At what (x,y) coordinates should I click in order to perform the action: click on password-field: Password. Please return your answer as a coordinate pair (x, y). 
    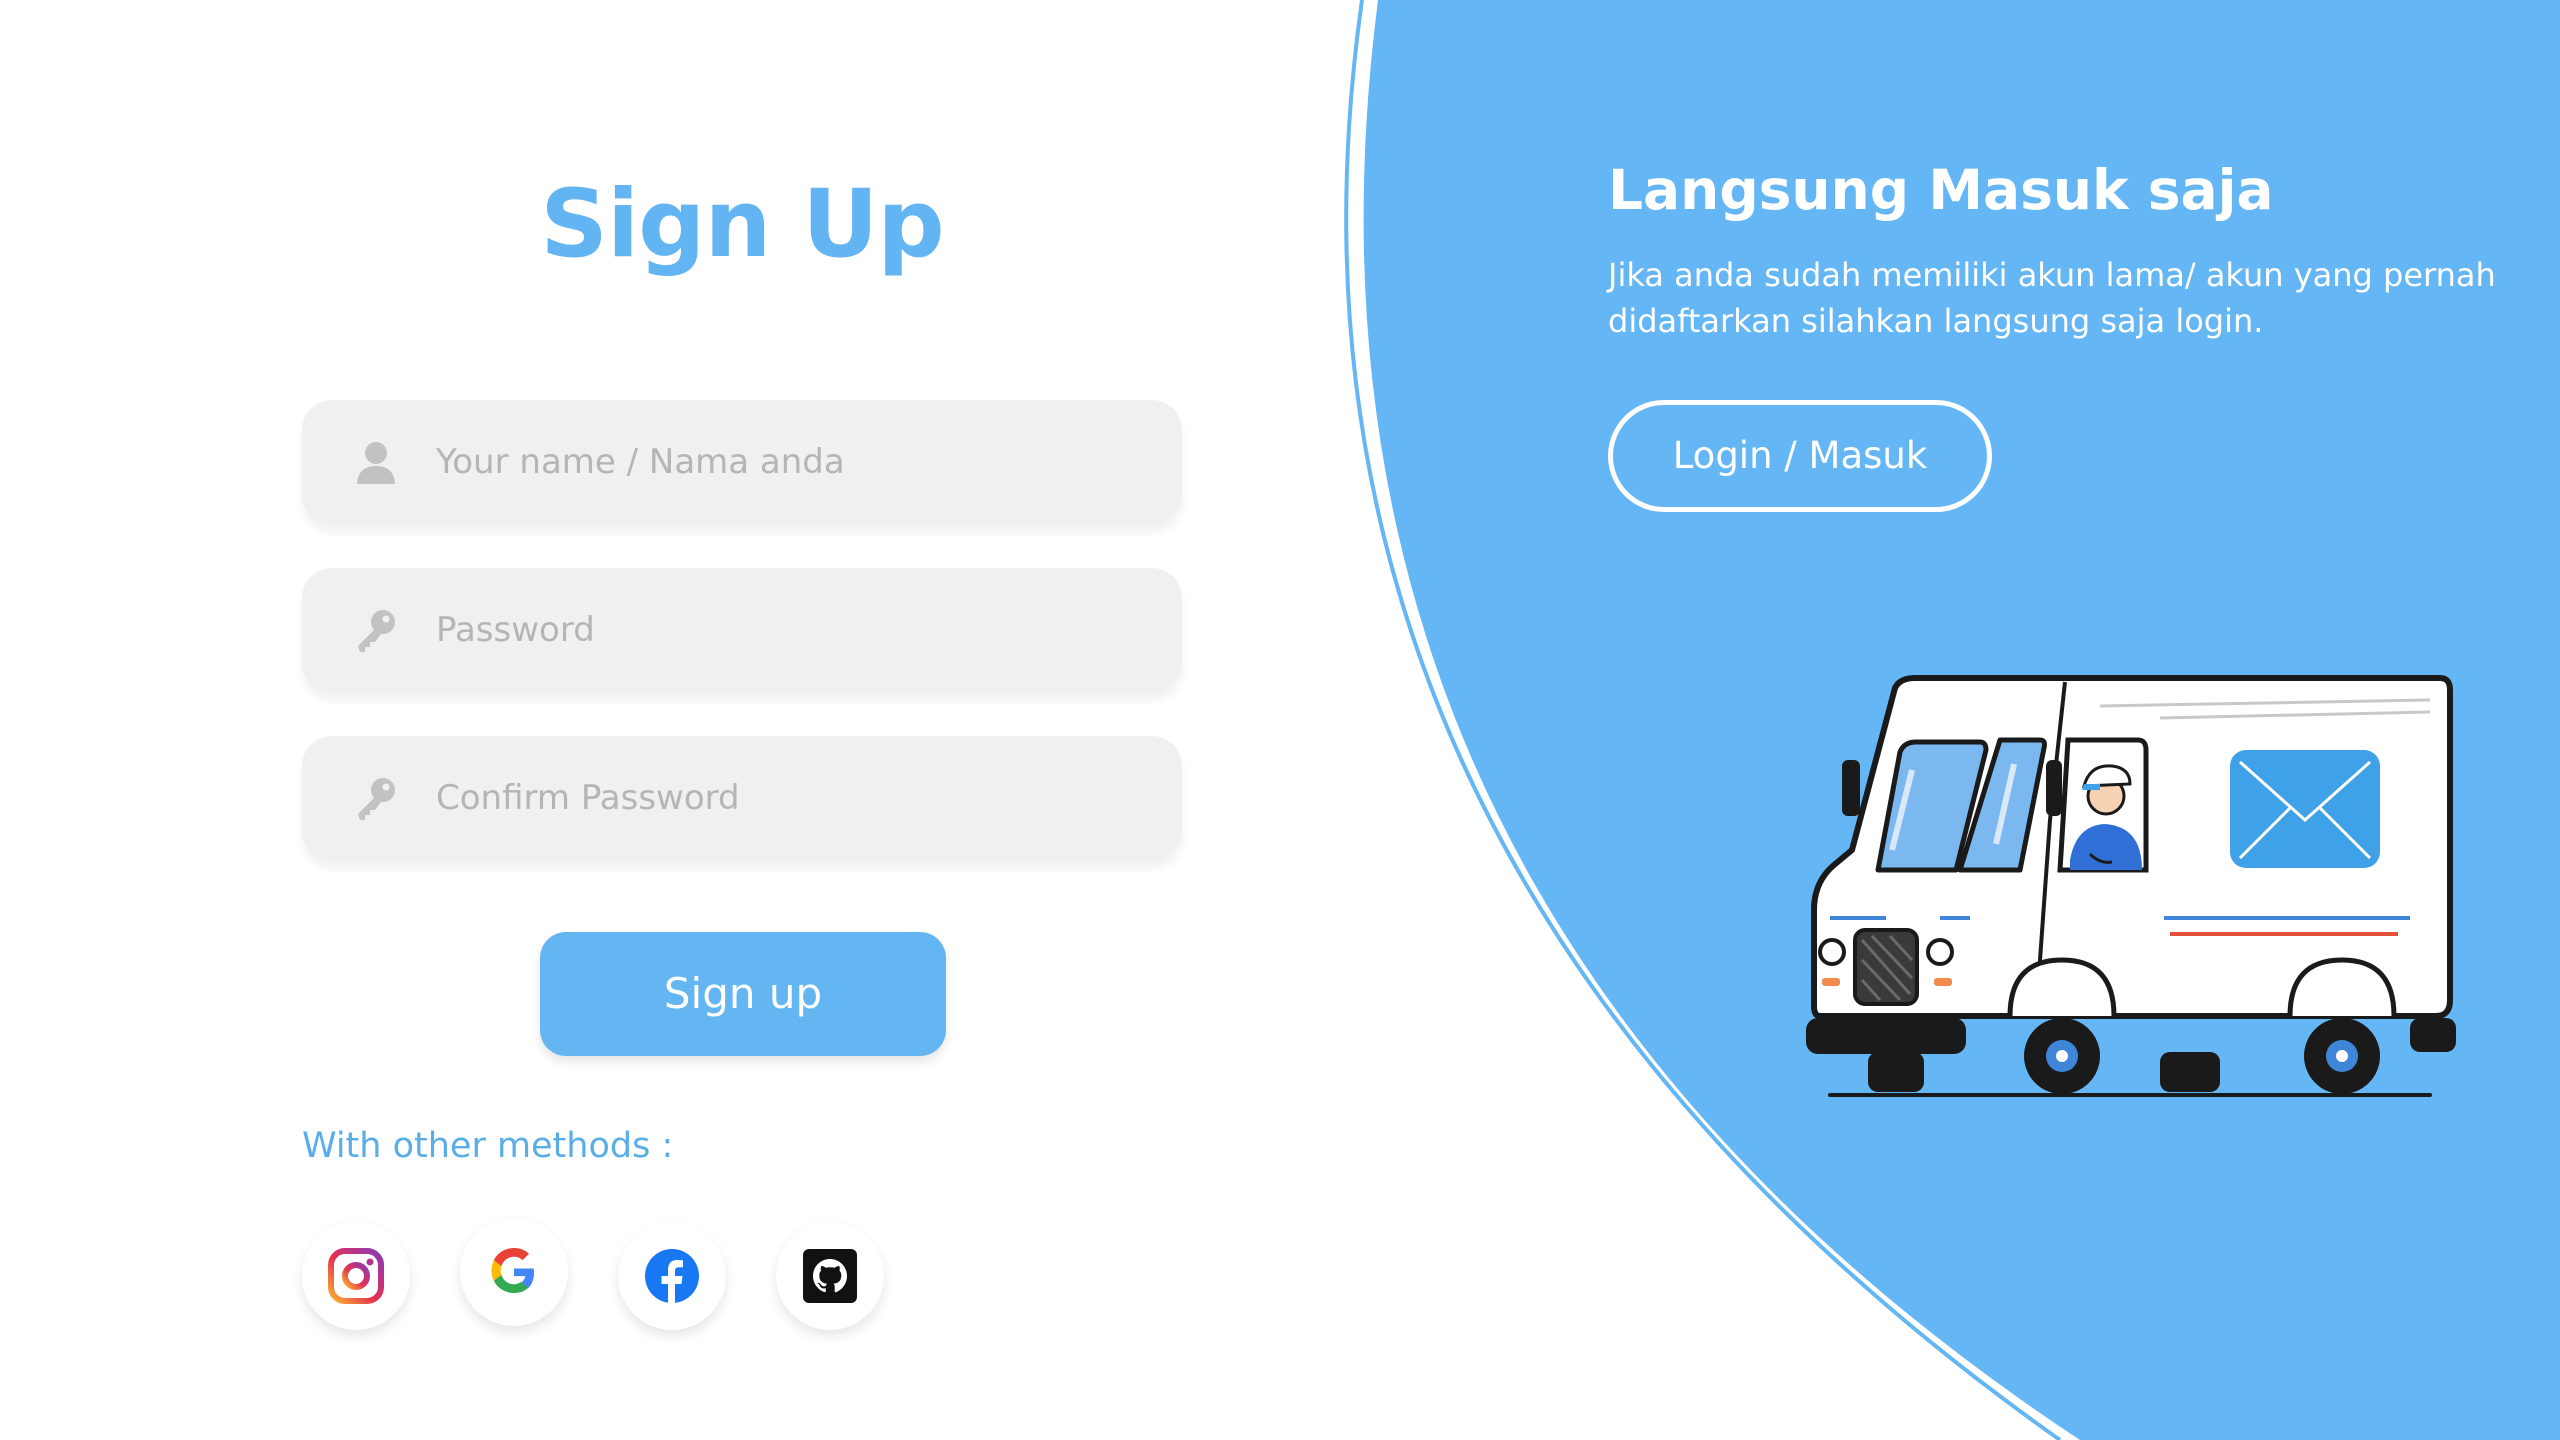
    Looking at the image, I should click on (742, 630).